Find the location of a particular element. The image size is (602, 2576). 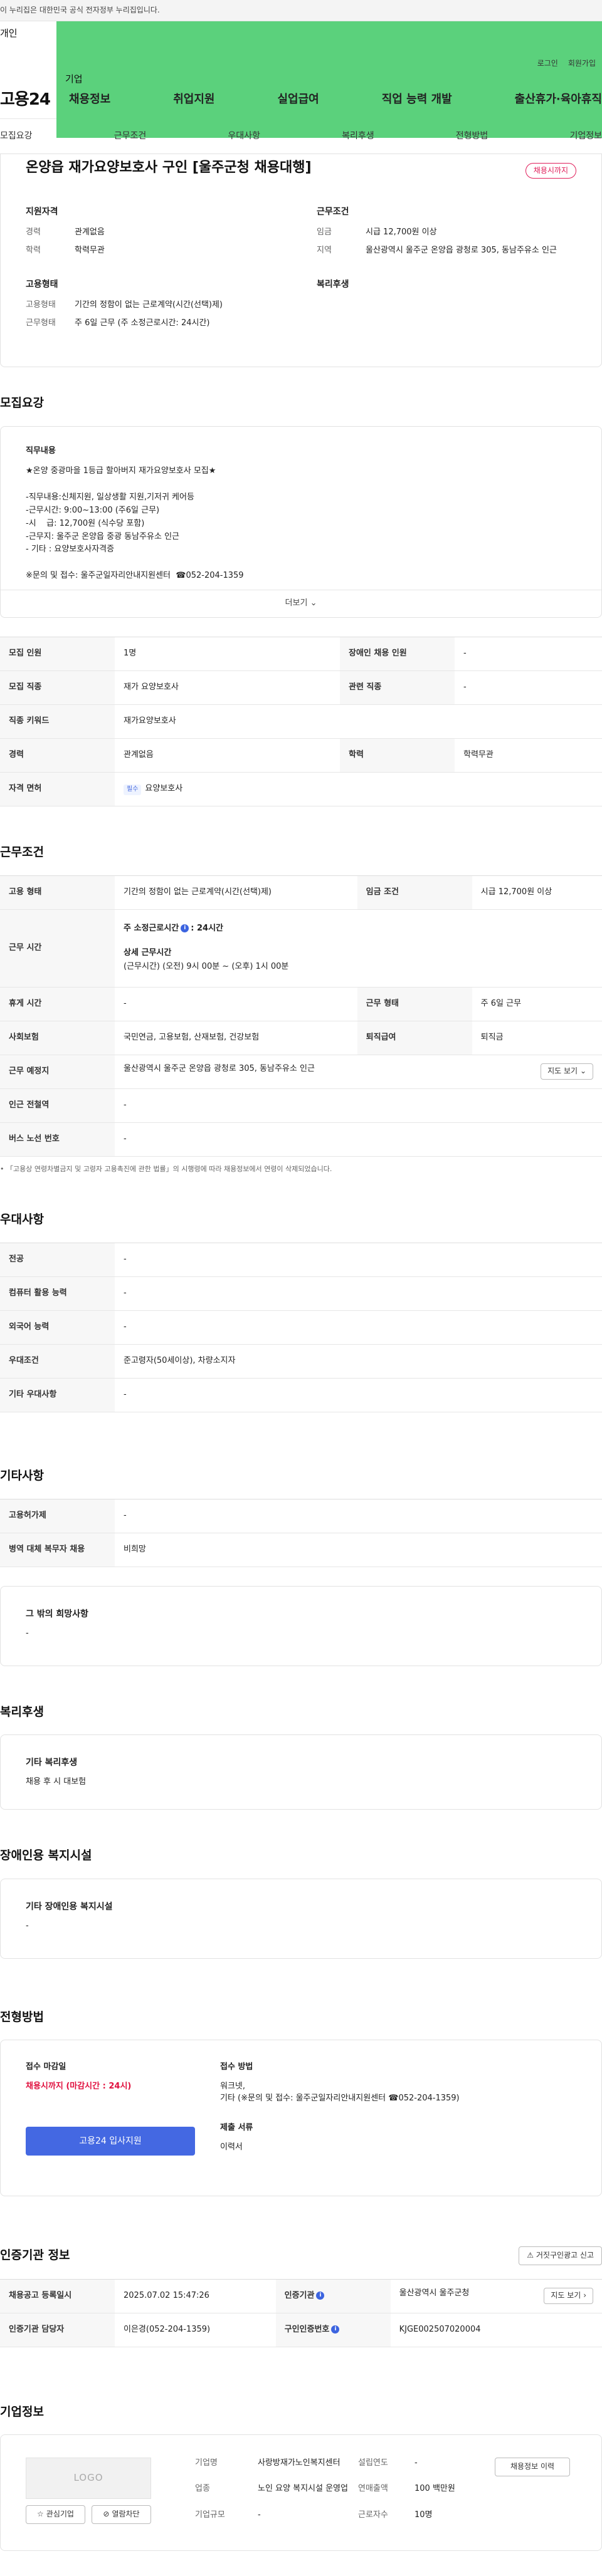

duty-heading: 직무내용 is located at coordinates (41, 451).